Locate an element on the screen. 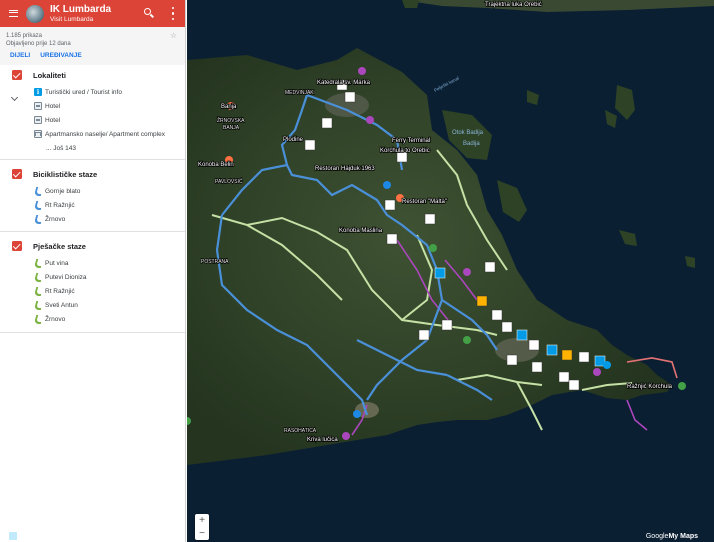 The width and height of the screenshot is (714, 542). label-raznjic: Ražnjić Korchula is located at coordinates (650, 387).